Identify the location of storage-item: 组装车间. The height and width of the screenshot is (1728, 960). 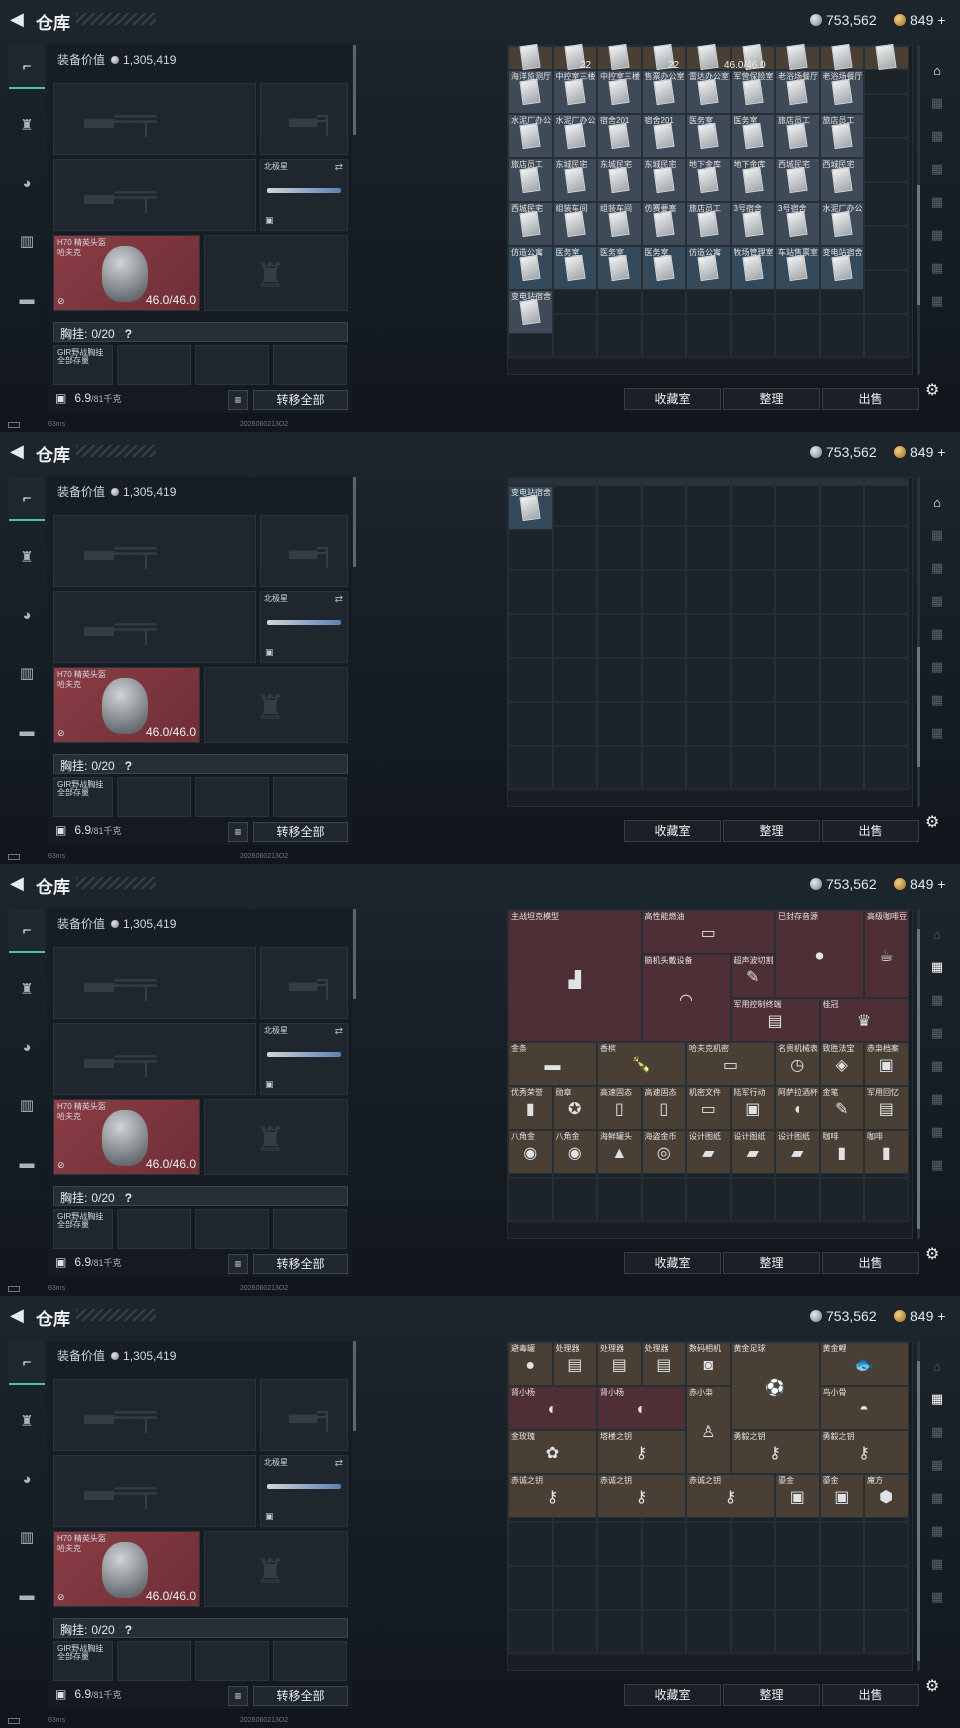
(574, 224).